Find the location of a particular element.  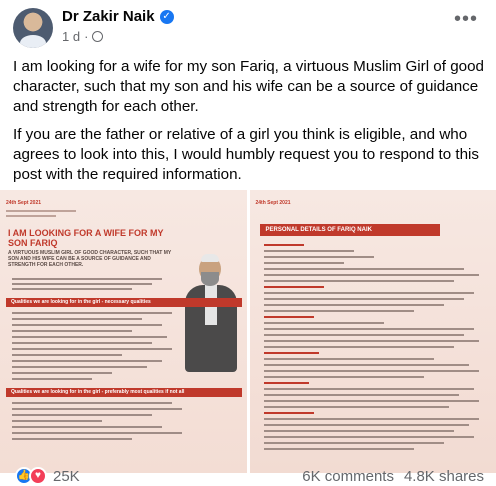

verified-badge-icon: ✓ is located at coordinates (166, 16).